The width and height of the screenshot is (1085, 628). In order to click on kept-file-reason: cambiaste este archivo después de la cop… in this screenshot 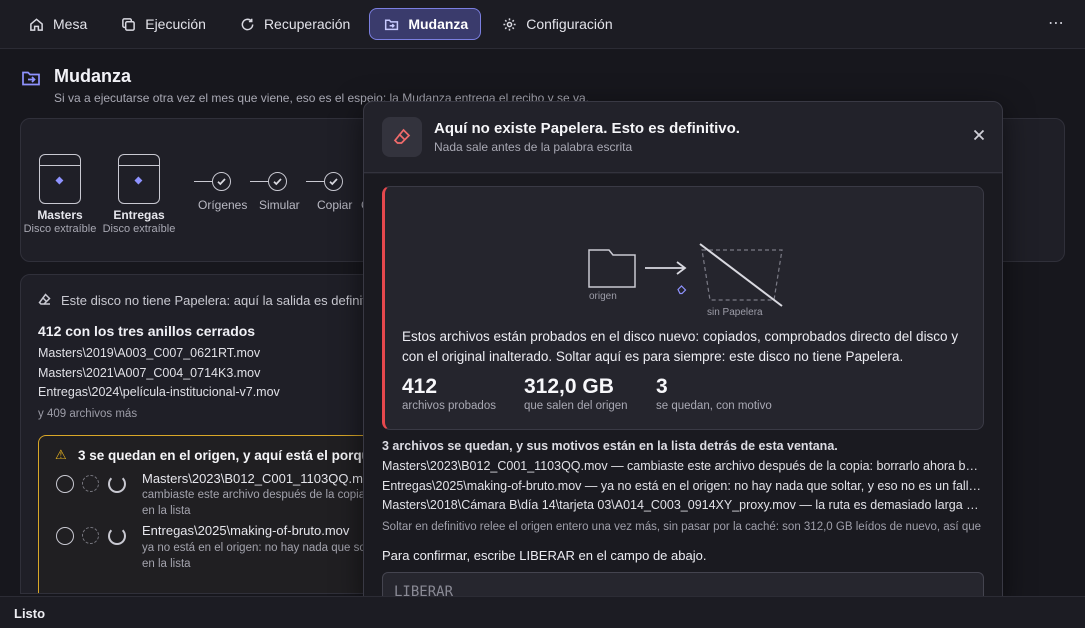, I will do `click(254, 495)`.